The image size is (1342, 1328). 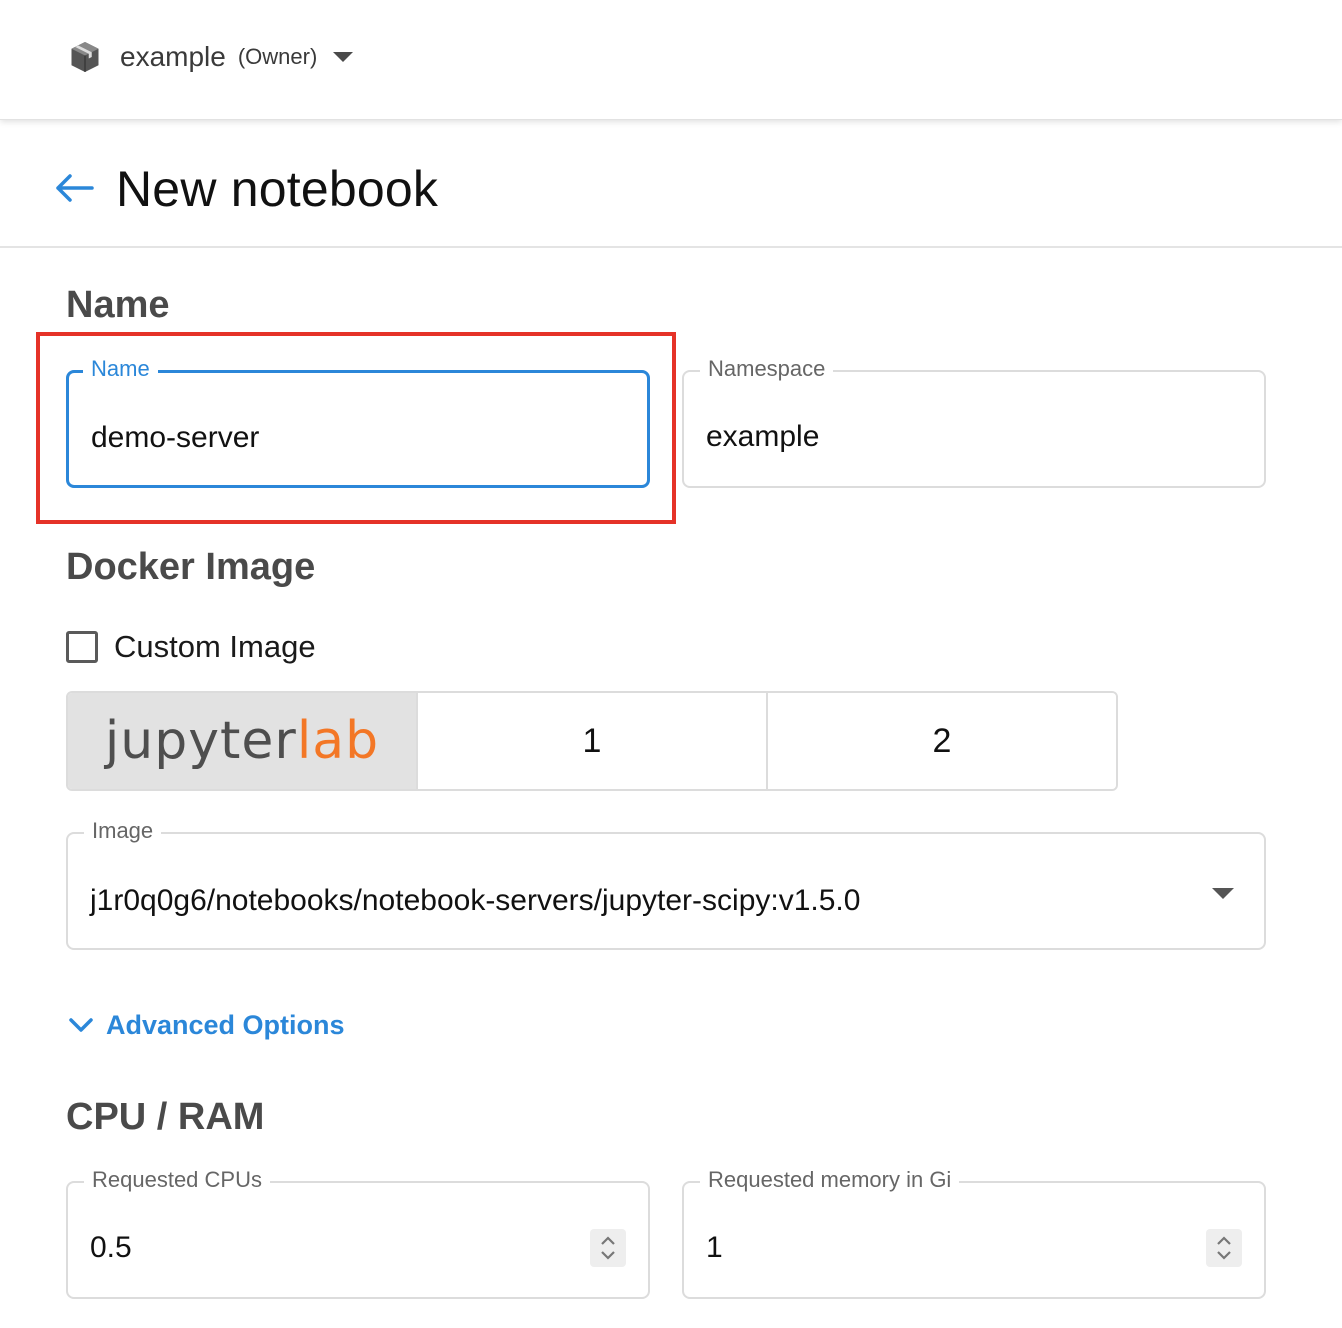 I want to click on image-field-label: Image, so click(x=123, y=831).